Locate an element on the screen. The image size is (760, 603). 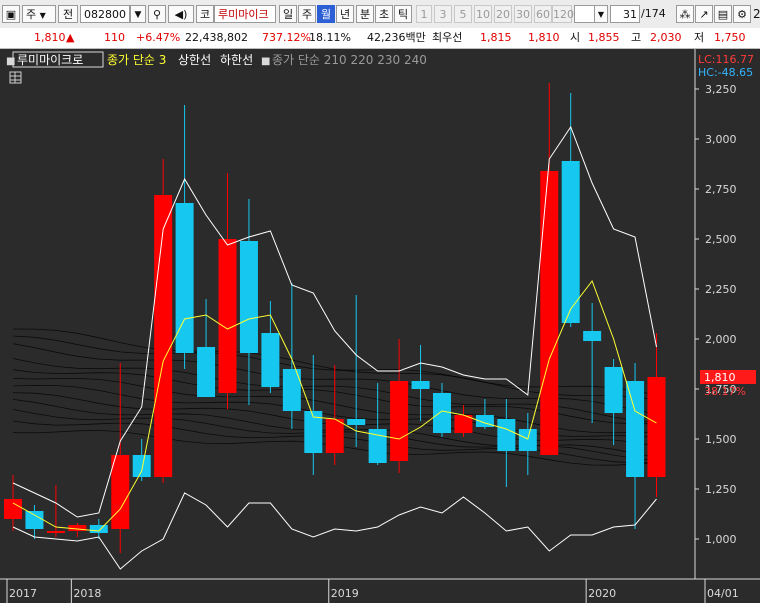
stock-name-field: 루미마이크 is located at coordinates (245, 14).